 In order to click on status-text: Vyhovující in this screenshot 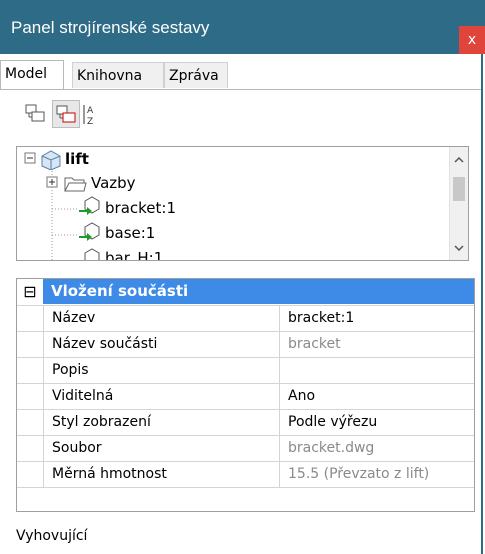, I will do `click(52, 536)`.